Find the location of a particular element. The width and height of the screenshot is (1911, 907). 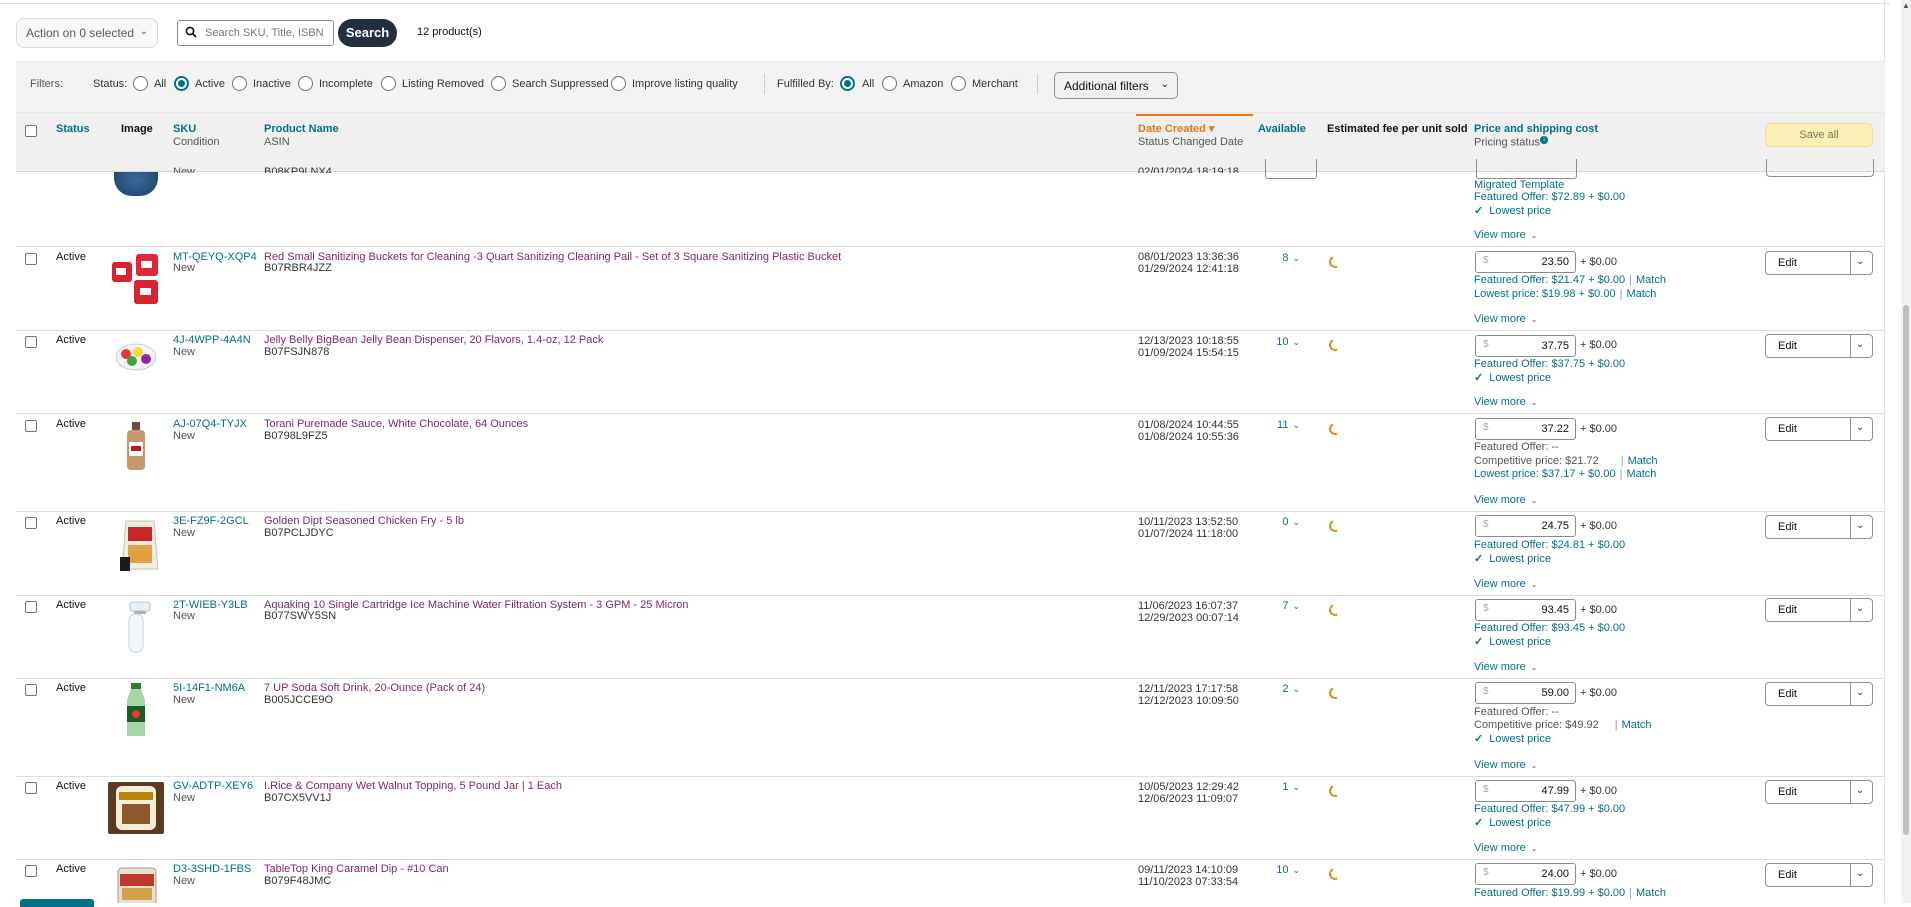

fulfilled-amazon-label: Amazon is located at coordinates (923, 84).